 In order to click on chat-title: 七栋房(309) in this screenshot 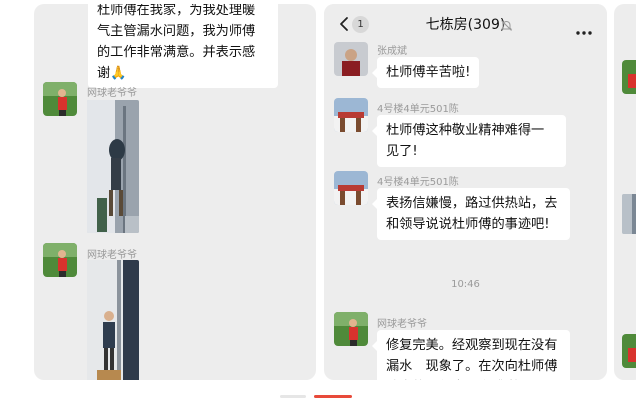, I will do `click(465, 25)`.